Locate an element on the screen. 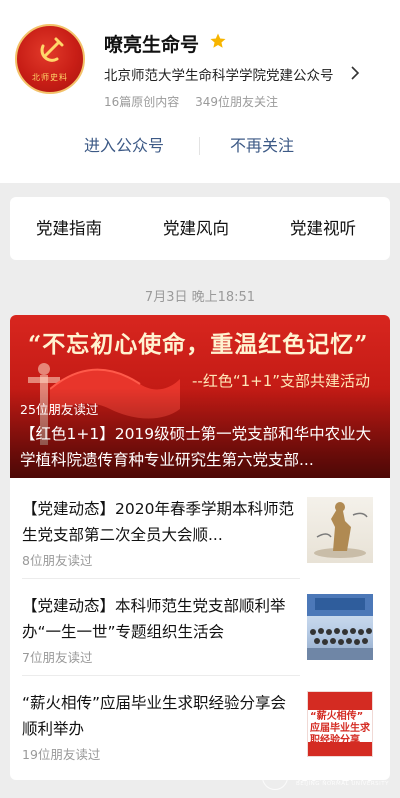 This screenshot has width=400, height=798. unfollow-button: 不再关注 is located at coordinates (262, 146).